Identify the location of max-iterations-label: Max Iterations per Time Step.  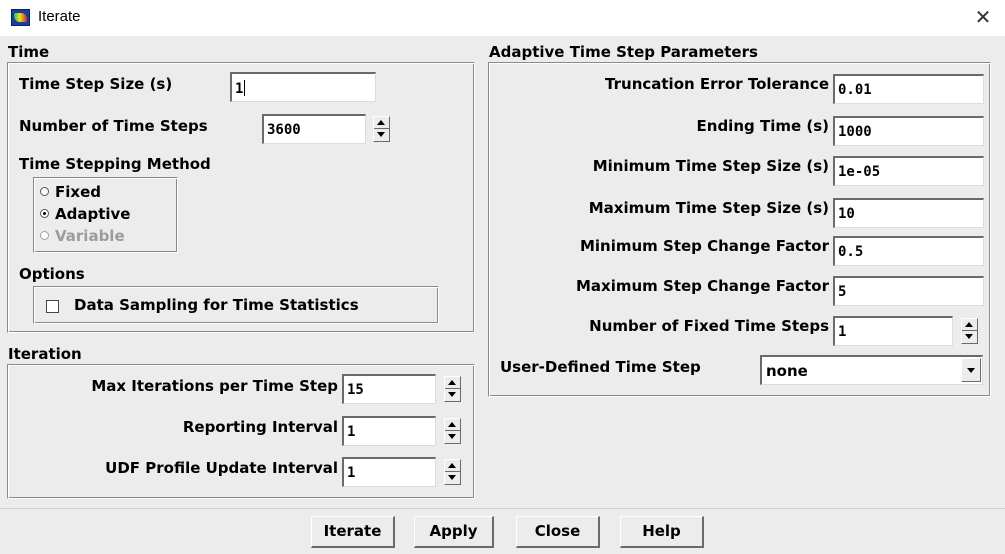
(214, 386).